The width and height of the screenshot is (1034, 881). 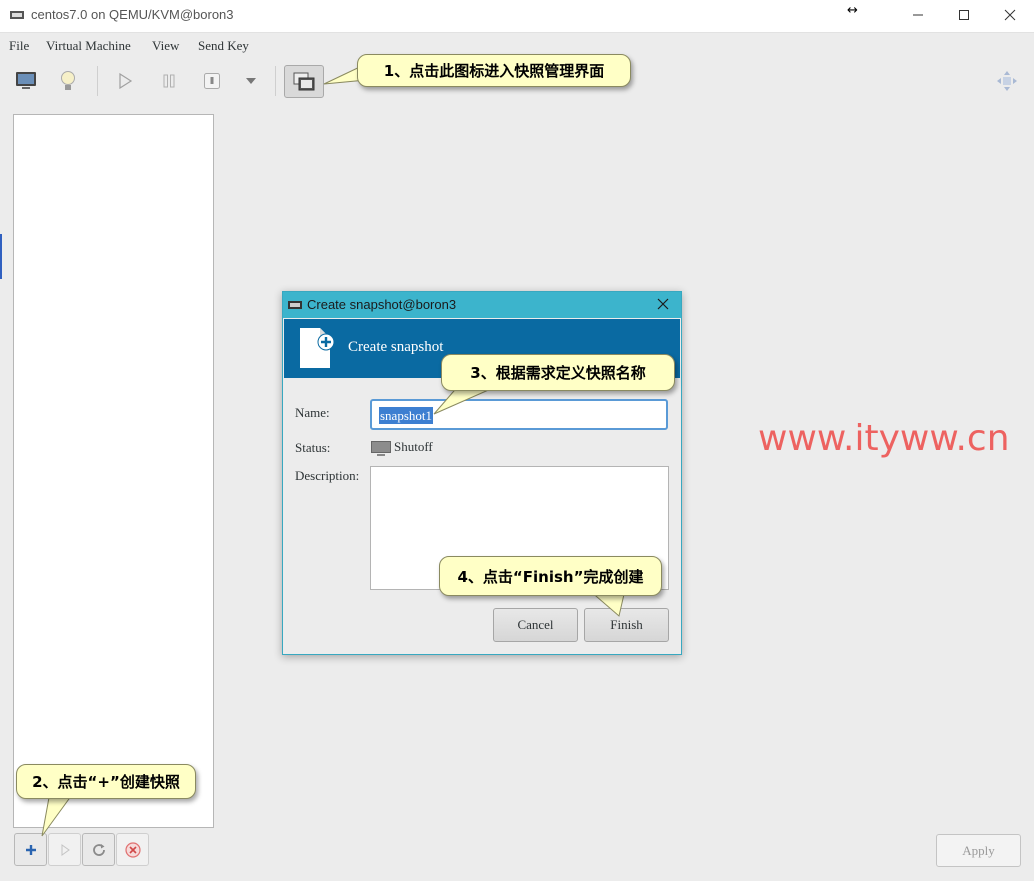 I want to click on watermark: www.ityww.cn, so click(x=884, y=438).